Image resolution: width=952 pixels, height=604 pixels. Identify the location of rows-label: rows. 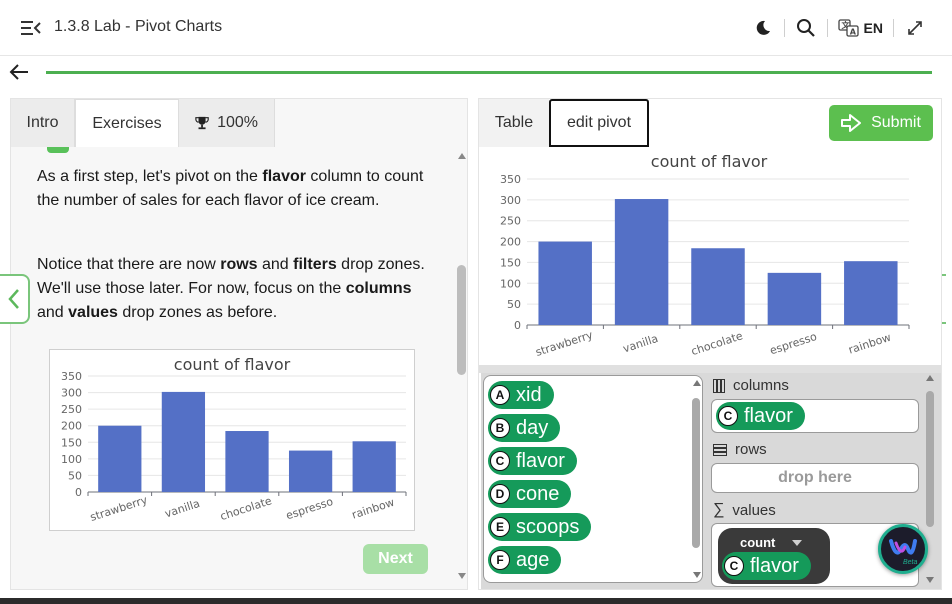
(751, 449).